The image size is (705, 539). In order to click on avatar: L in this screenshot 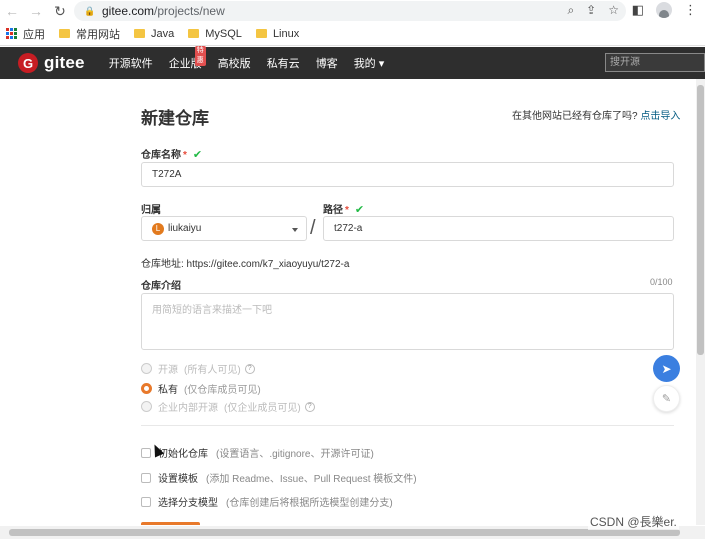, I will do `click(158, 228)`.